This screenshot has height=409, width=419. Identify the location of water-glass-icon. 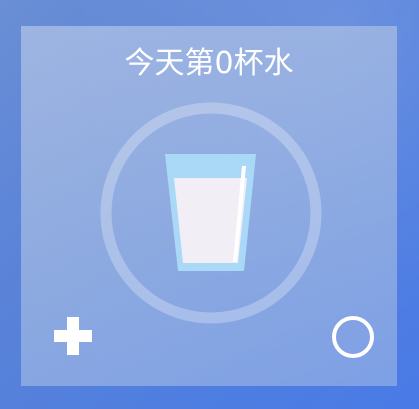
(210, 212).